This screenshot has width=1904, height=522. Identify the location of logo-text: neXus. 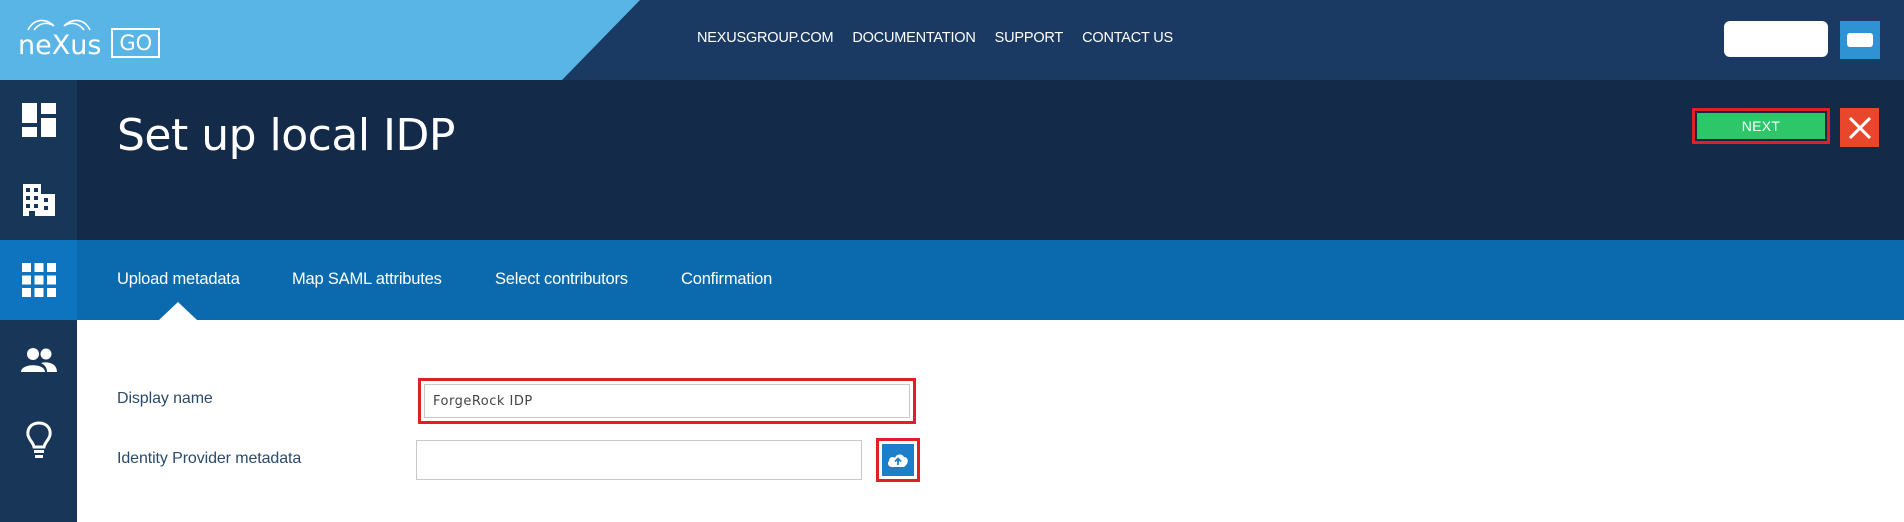
(60, 45).